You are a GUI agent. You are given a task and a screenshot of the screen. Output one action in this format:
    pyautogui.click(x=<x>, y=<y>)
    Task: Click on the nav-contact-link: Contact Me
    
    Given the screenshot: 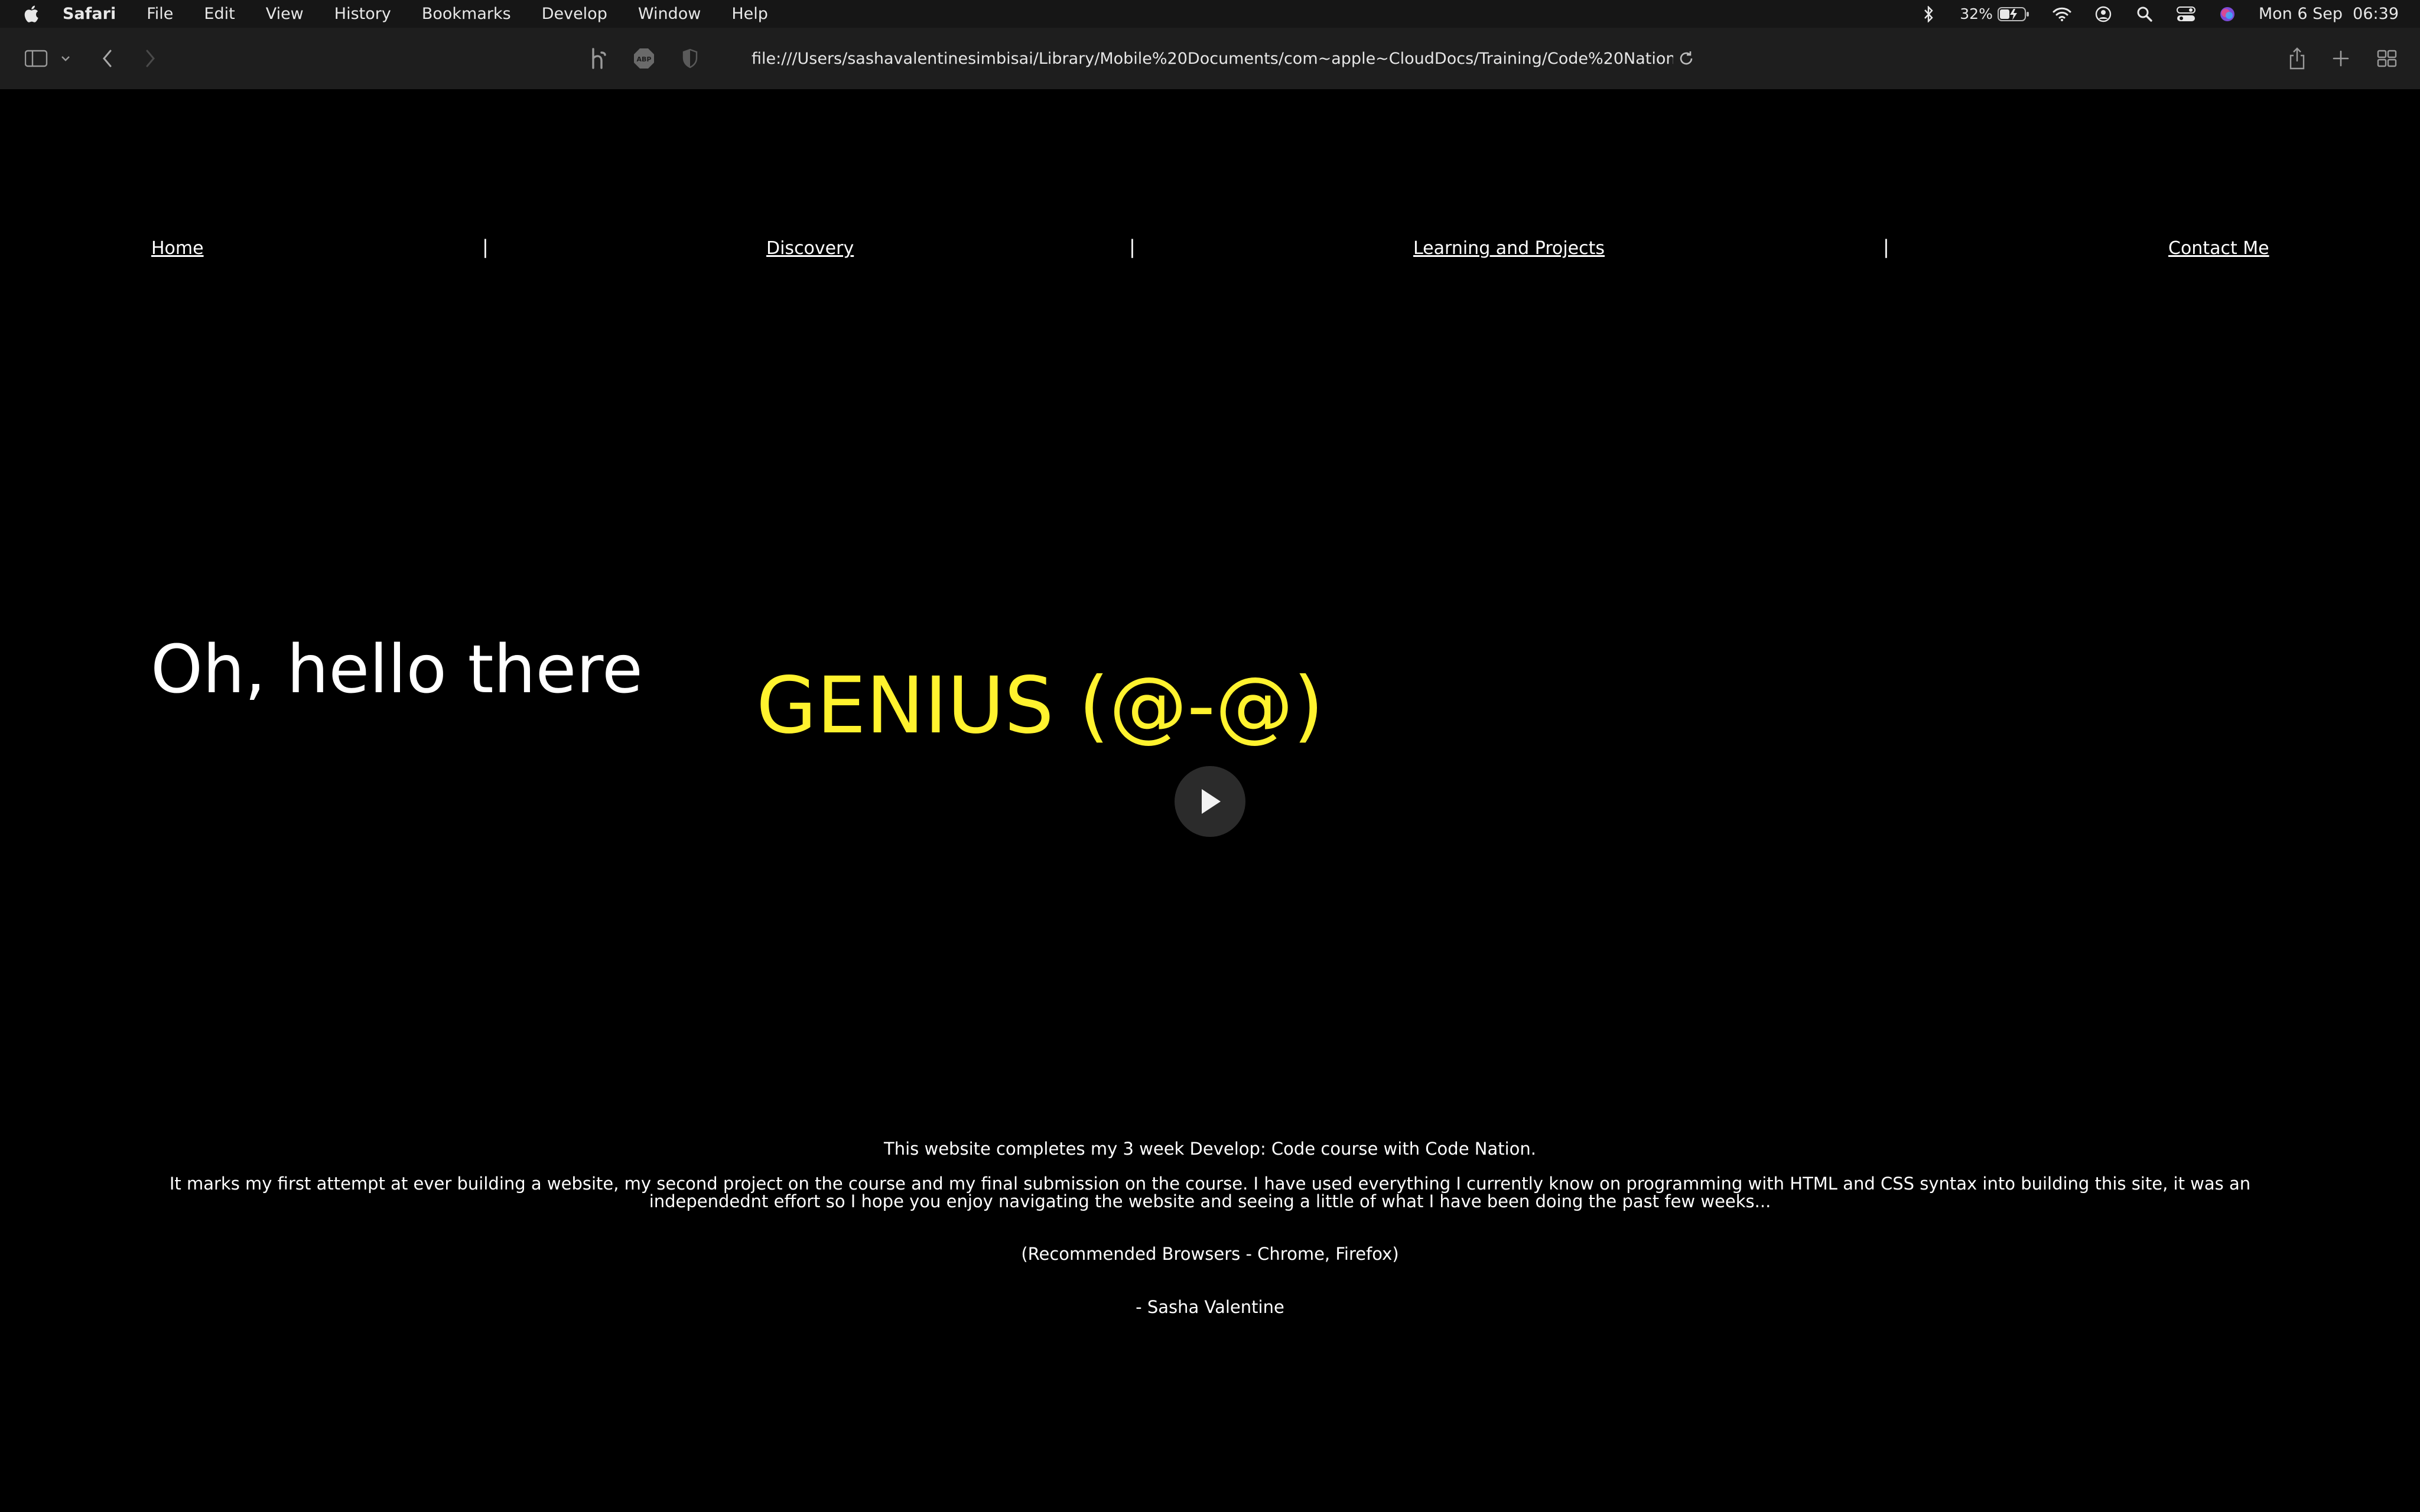 What is the action you would take?
    pyautogui.click(x=2218, y=248)
    